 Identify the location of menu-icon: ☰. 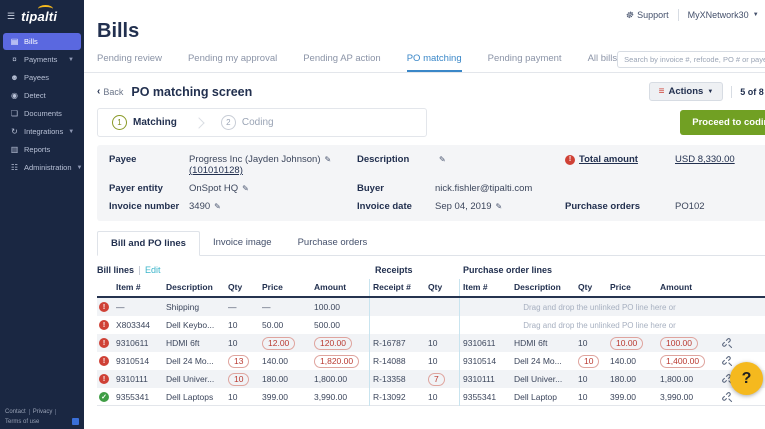
(11, 16).